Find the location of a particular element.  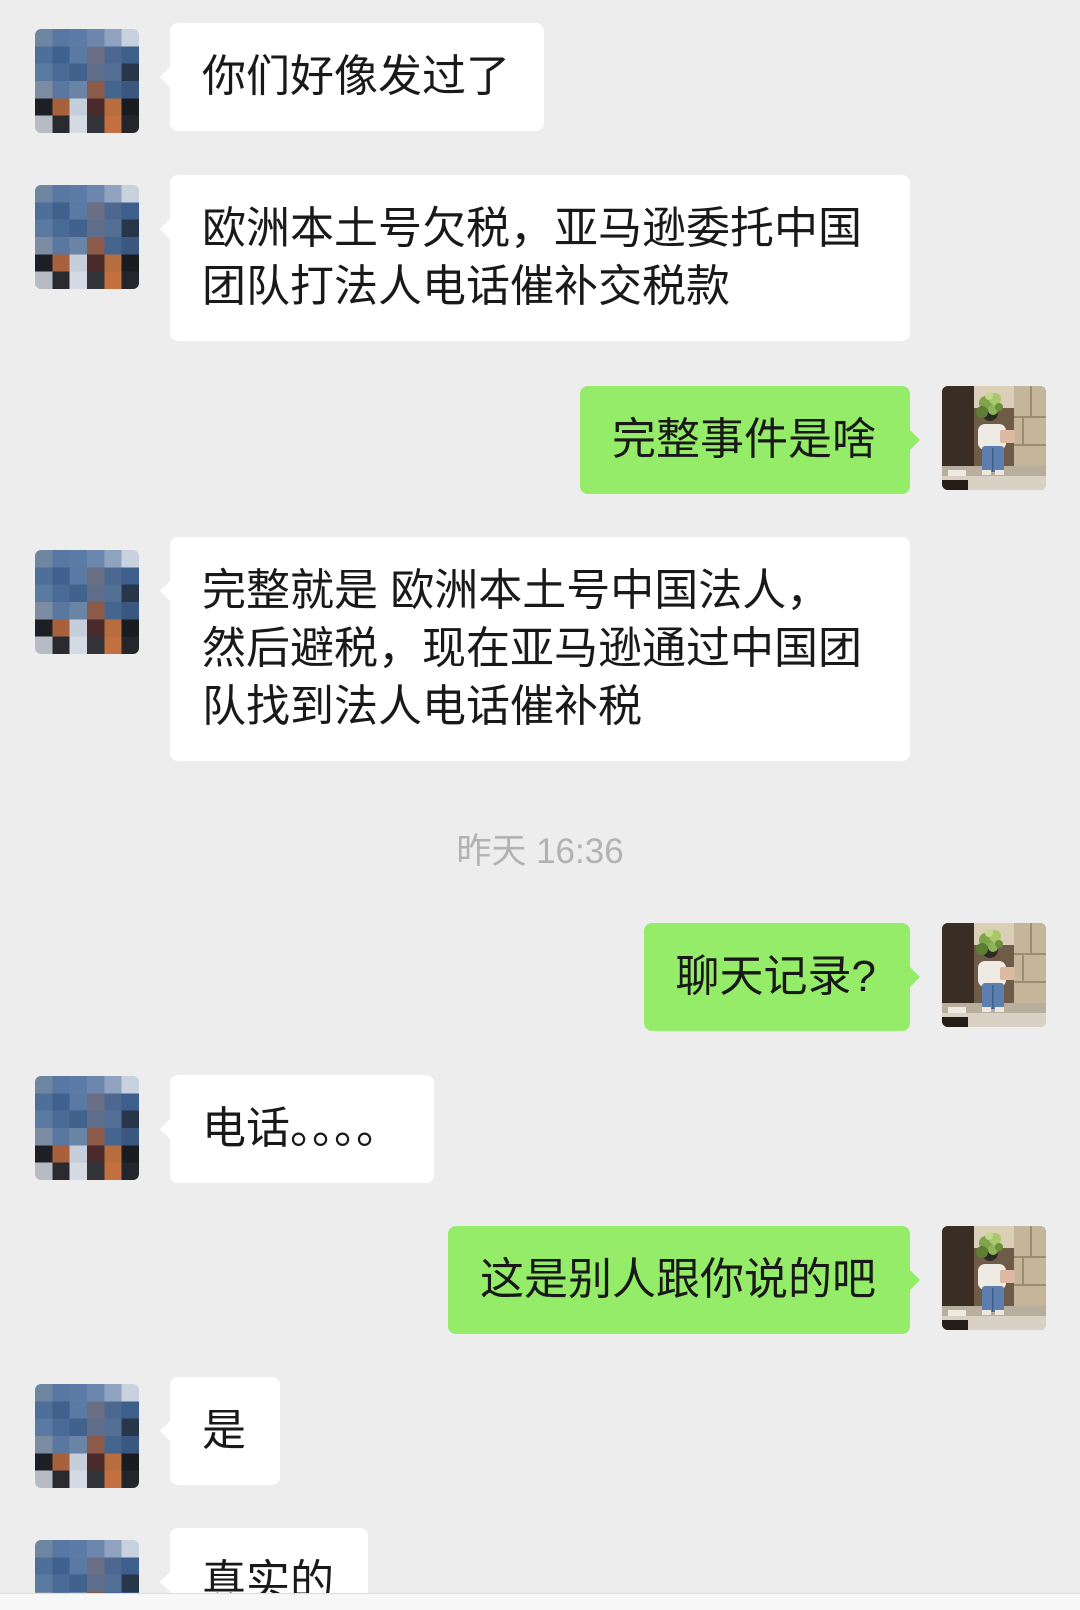

message-text: 你们好像发过了 is located at coordinates (356, 76).